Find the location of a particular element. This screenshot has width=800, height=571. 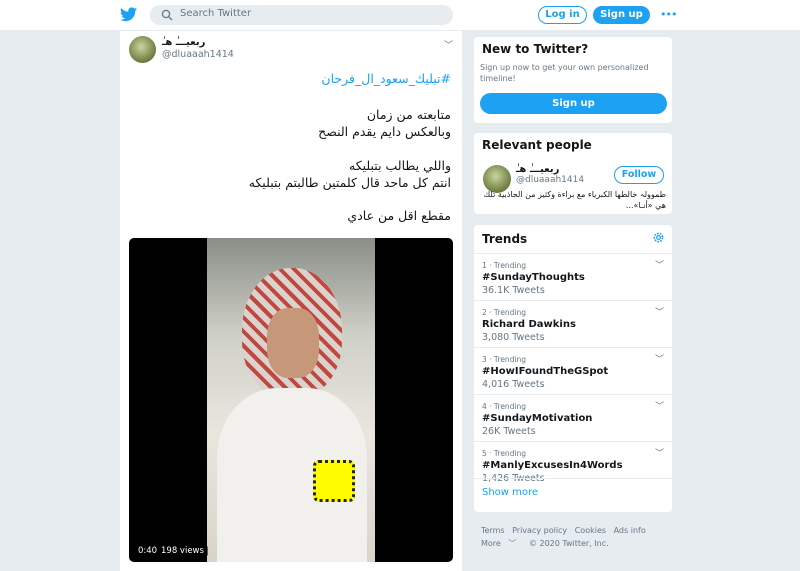

follow-button: Follow is located at coordinates (639, 175).